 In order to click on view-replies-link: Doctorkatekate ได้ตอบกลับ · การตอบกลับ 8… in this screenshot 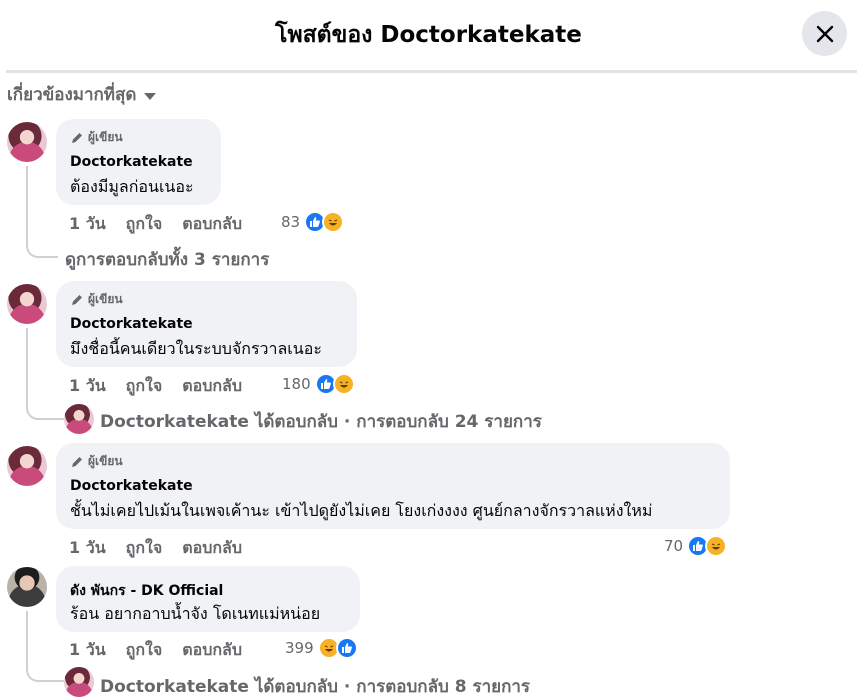, I will do `click(315, 685)`.